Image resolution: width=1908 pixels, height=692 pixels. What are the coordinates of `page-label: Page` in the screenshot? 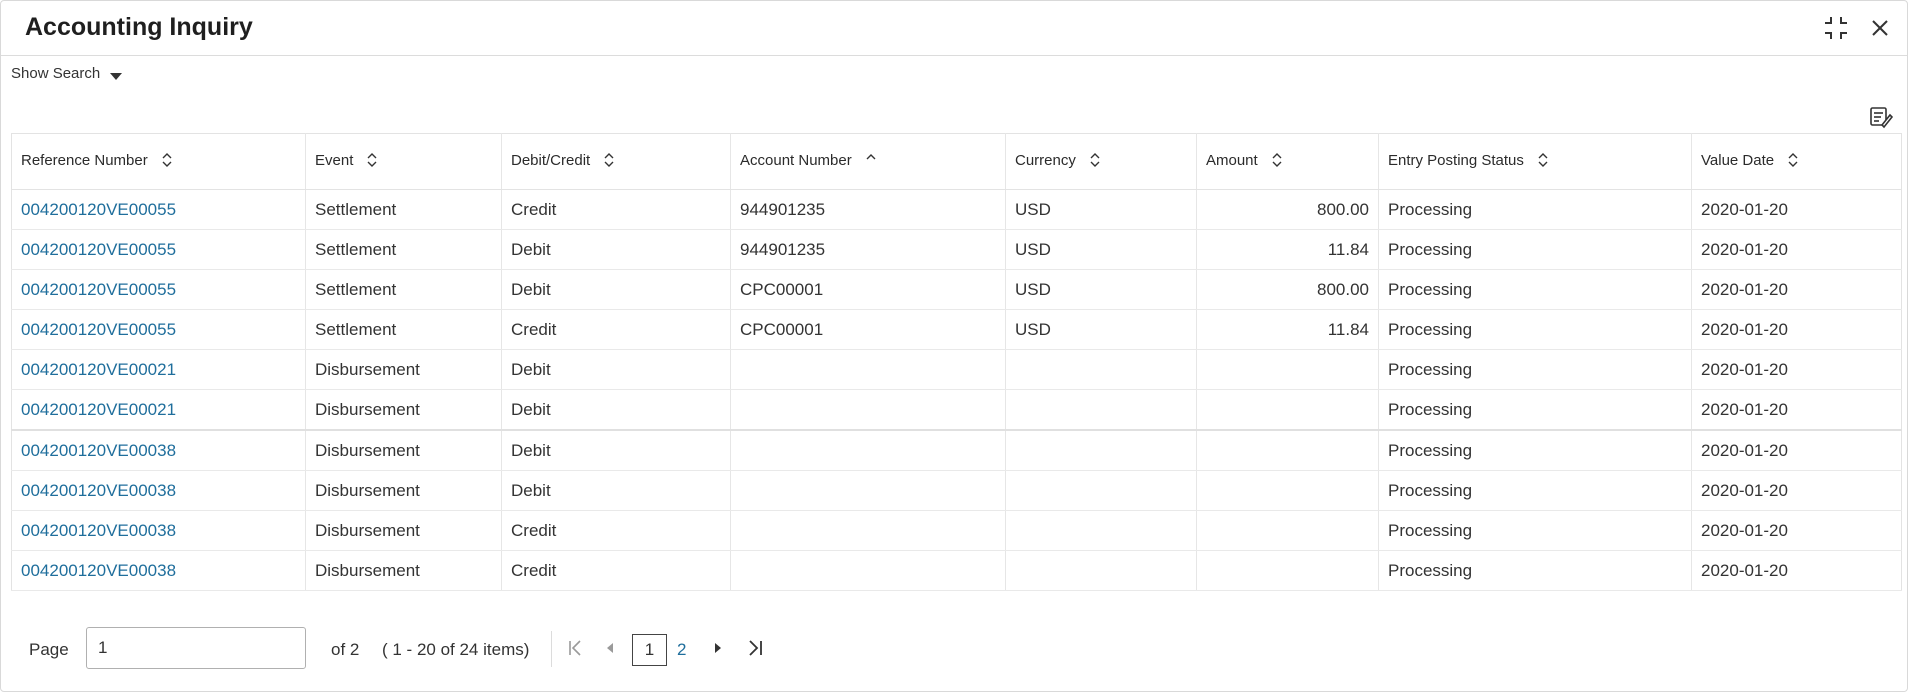 It's located at (49, 649).